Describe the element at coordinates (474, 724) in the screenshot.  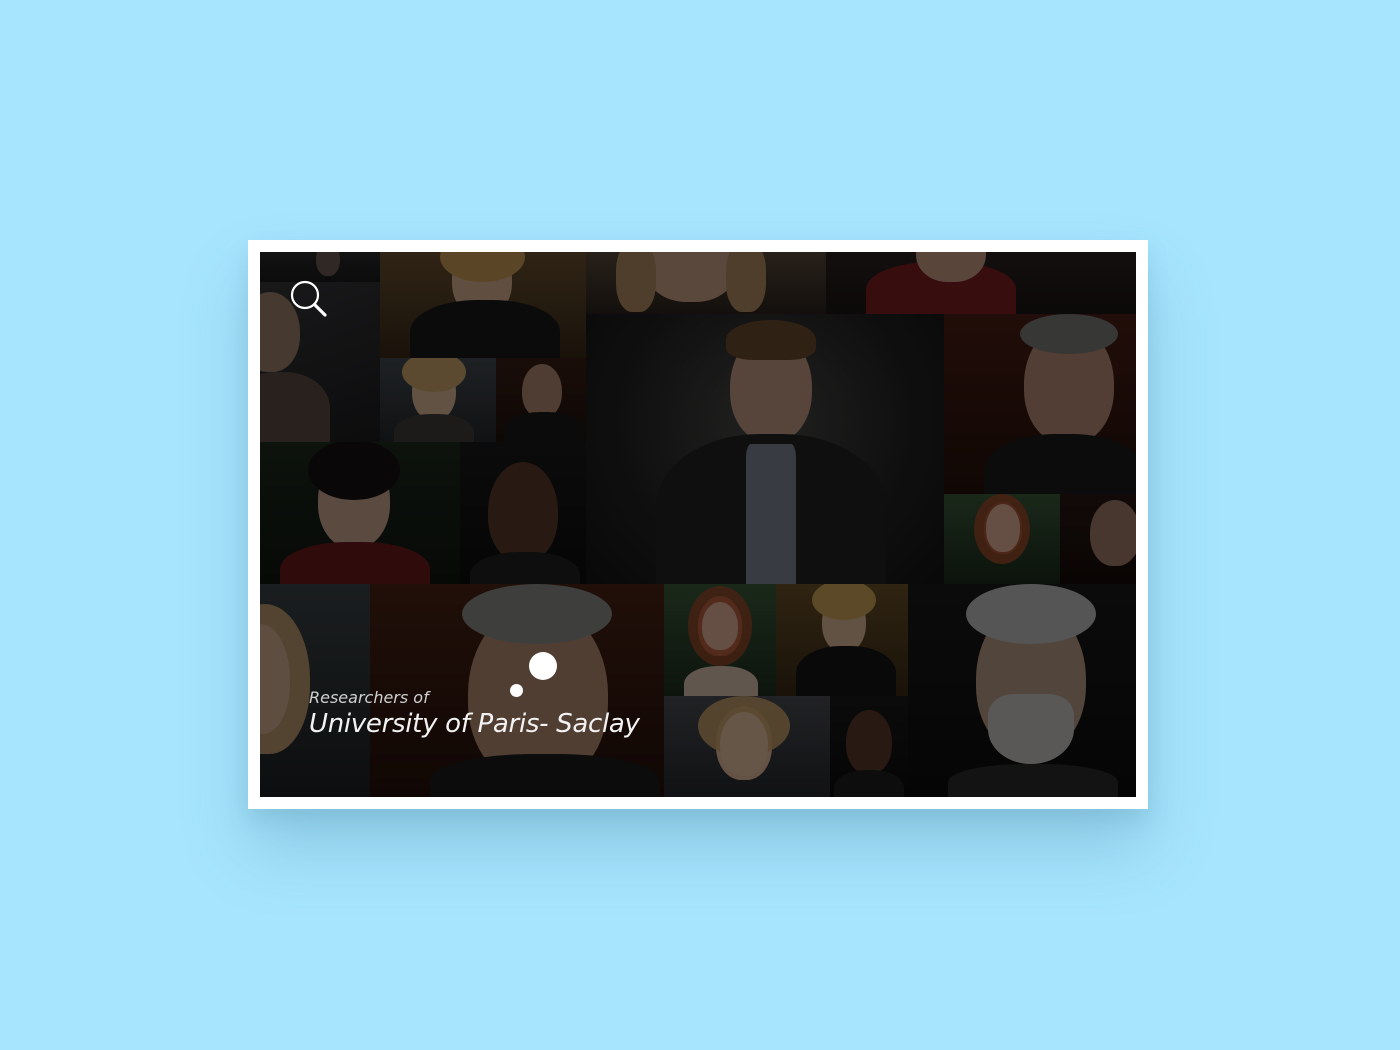
I see `caption-title: University of Paris- Saclay` at that location.